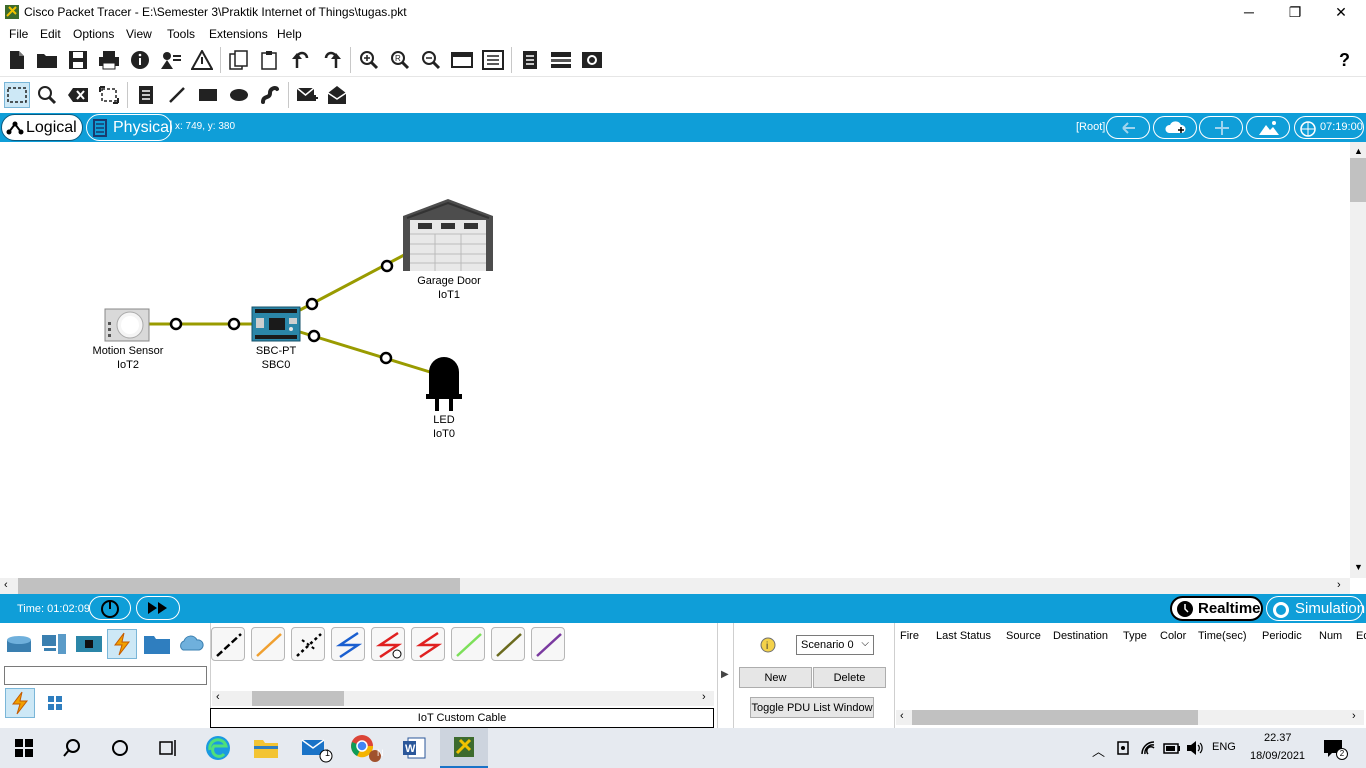 This screenshot has height=768, width=1366. Describe the element at coordinates (1123, 748) in the screenshot. I see `meet-now-icon` at that location.